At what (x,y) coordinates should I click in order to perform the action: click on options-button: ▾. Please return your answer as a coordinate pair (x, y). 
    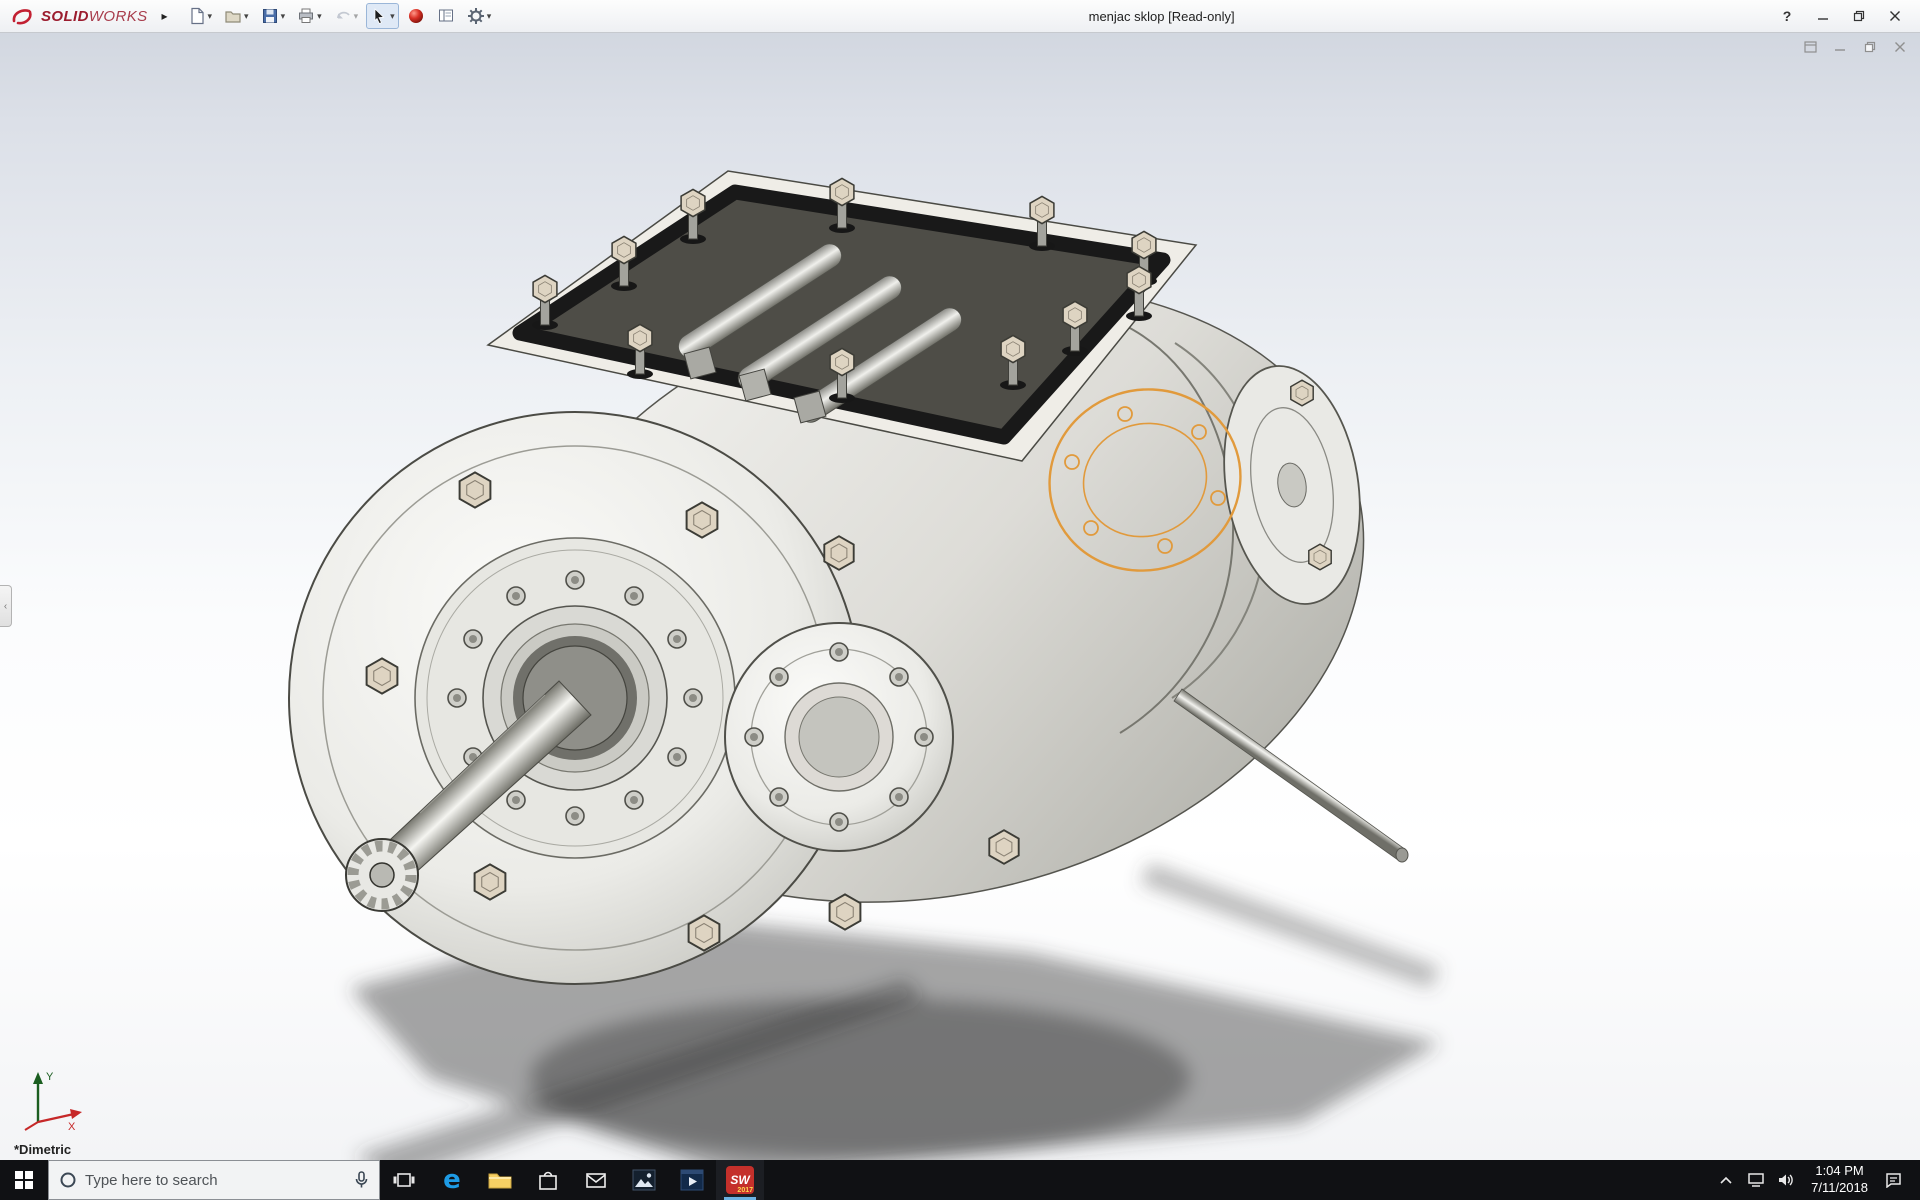
    Looking at the image, I should click on (479, 16).